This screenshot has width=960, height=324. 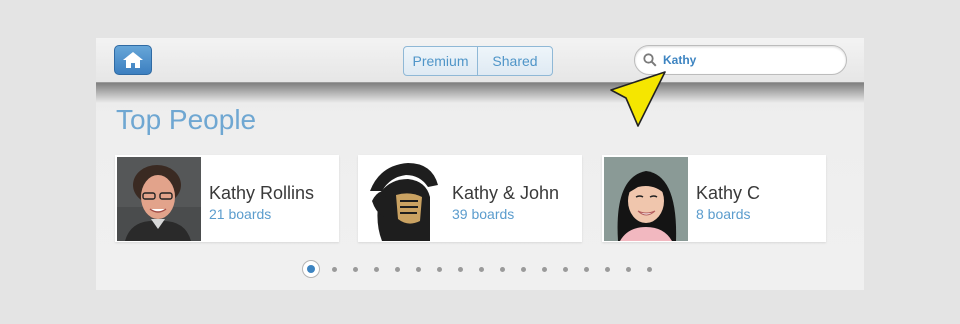 I want to click on board-count: 21 boards, so click(x=240, y=214).